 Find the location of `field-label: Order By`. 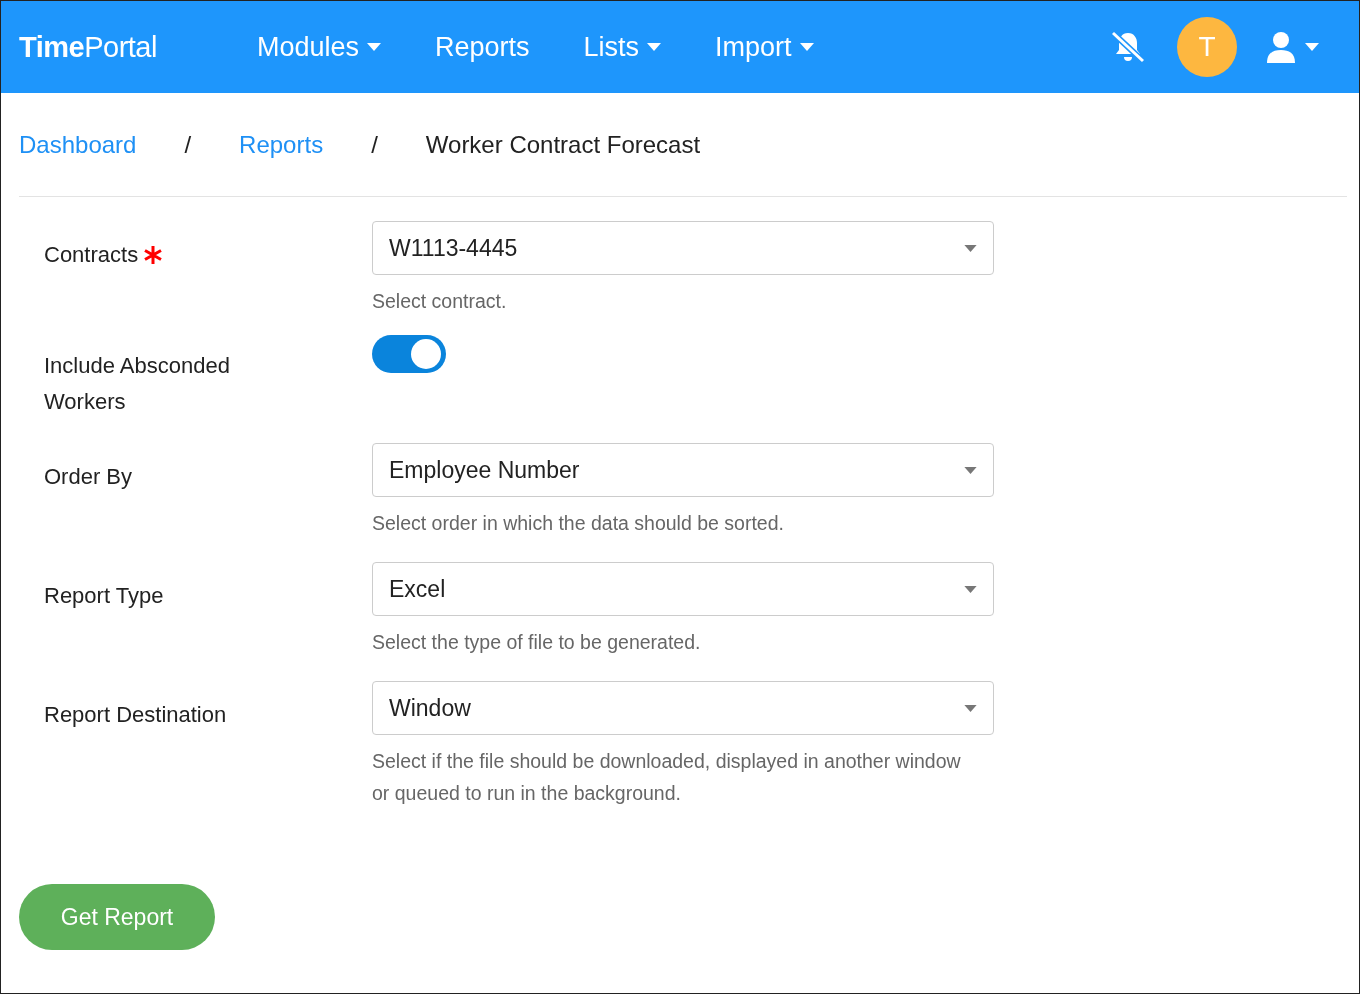

field-label: Order By is located at coordinates (88, 477).